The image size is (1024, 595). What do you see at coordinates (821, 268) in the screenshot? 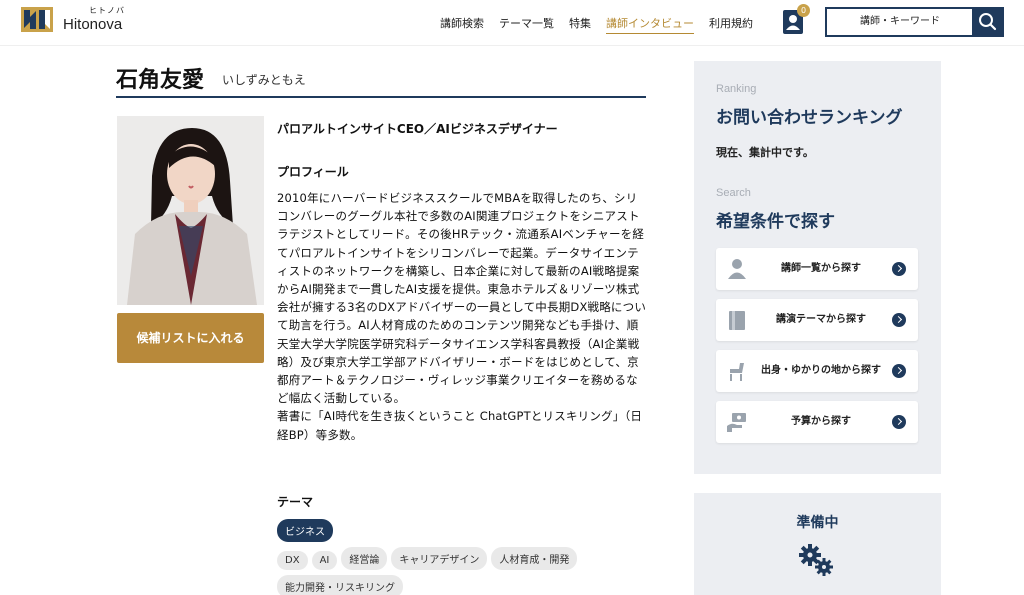
I see `search-by-lecturer-label: 講師一覧から探す` at bounding box center [821, 268].